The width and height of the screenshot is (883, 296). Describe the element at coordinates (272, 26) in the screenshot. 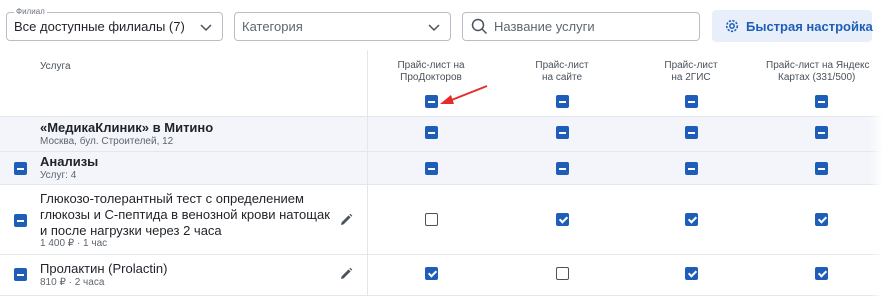

I see `category-placeholder: Категория` at that location.